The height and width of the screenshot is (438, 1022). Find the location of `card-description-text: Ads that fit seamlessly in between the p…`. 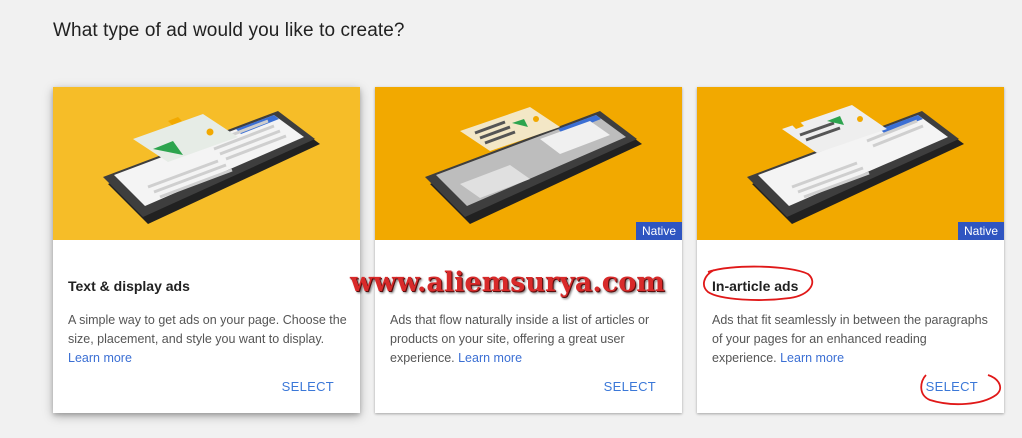

card-description-text: Ads that fit seamlessly in between the p… is located at coordinates (850, 339).